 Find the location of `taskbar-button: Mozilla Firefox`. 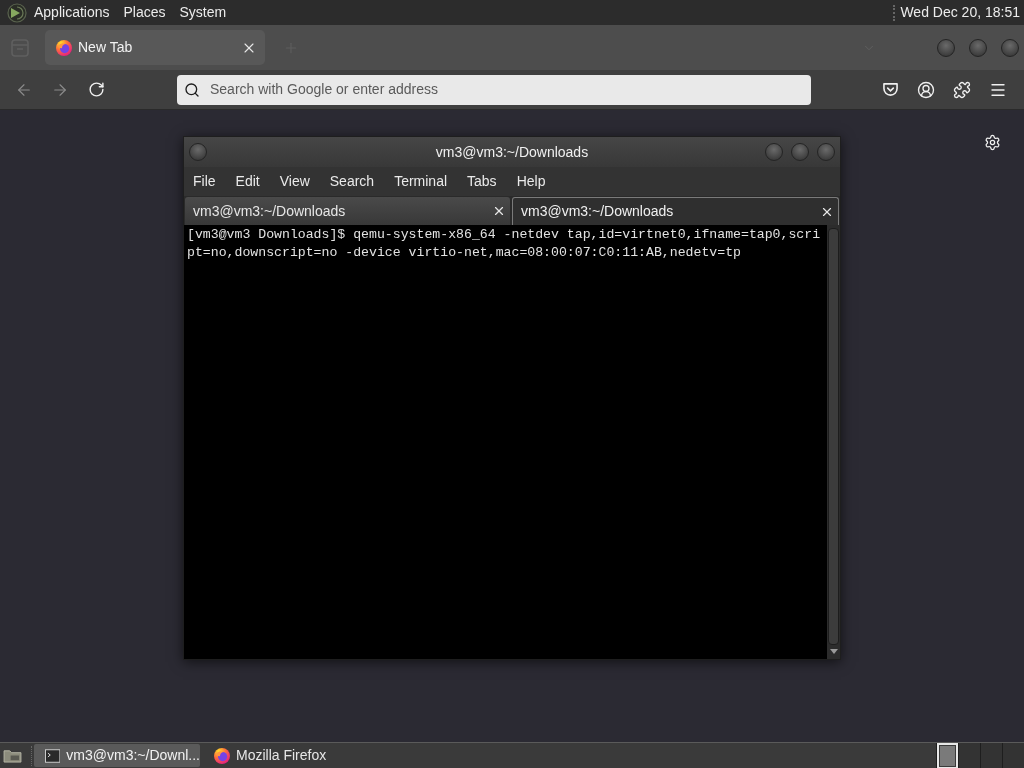

taskbar-button: Mozilla Firefox is located at coordinates (286, 755).